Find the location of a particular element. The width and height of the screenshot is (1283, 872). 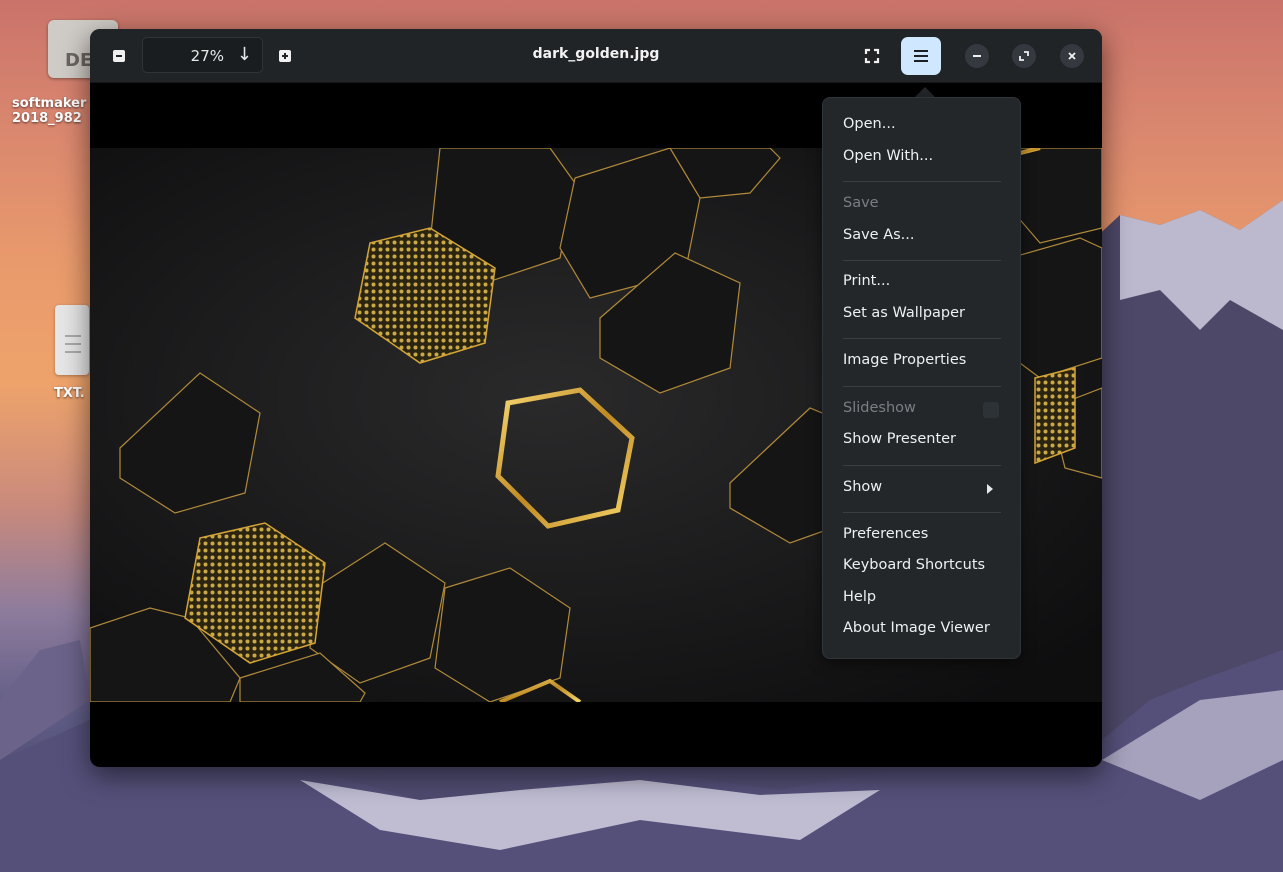

menu-item-preferences: Preferences is located at coordinates (885, 534).